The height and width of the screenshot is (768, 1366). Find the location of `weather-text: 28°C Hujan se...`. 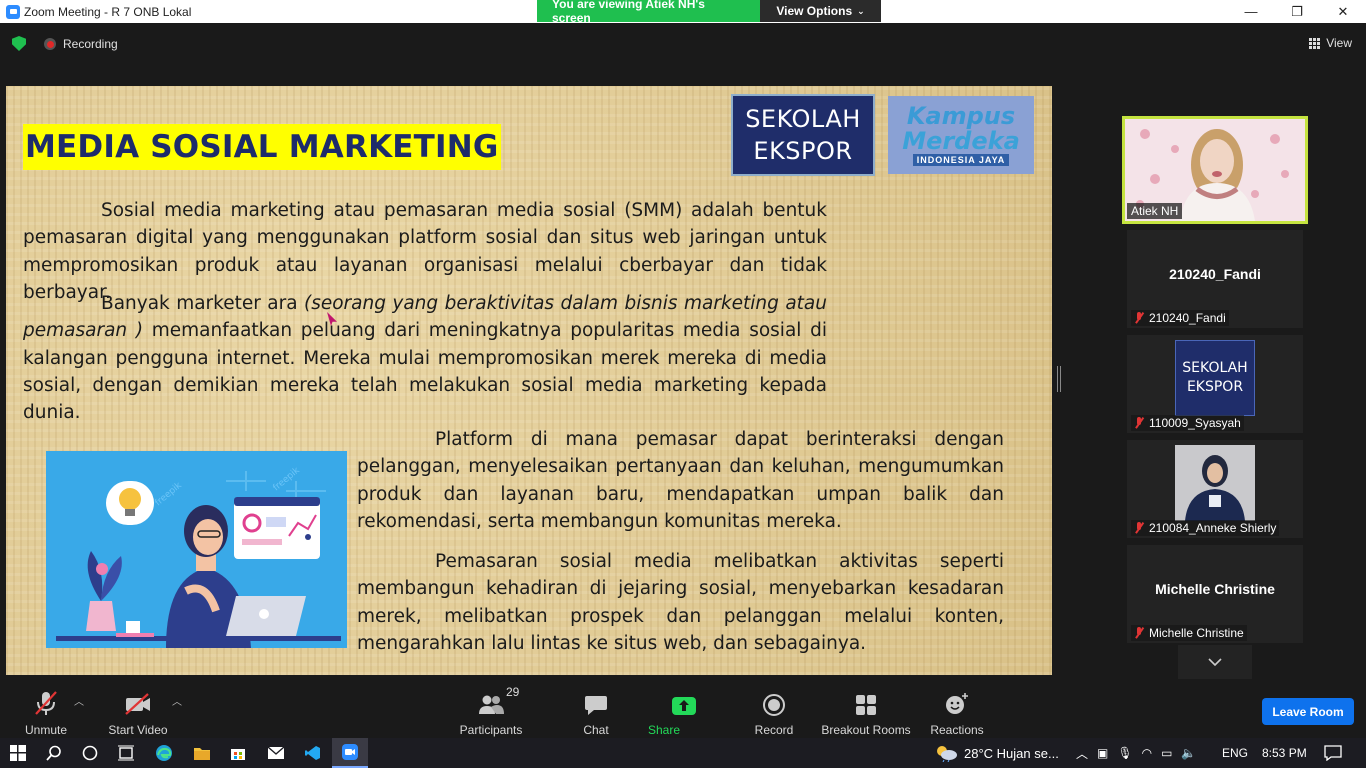

weather-text: 28°C Hujan se... is located at coordinates (1011, 753).